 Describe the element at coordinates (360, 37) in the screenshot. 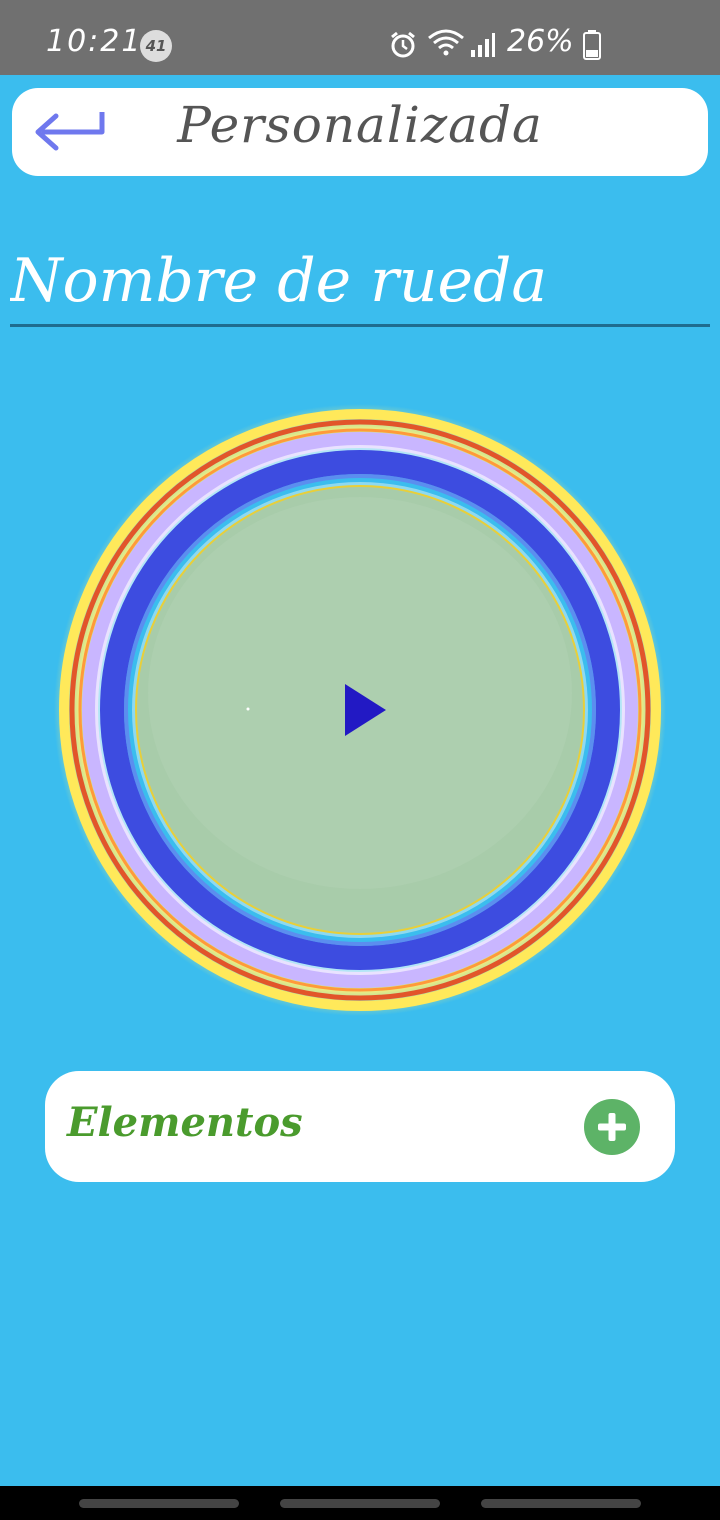

I see `status-bar: 10:21 41 26%` at that location.